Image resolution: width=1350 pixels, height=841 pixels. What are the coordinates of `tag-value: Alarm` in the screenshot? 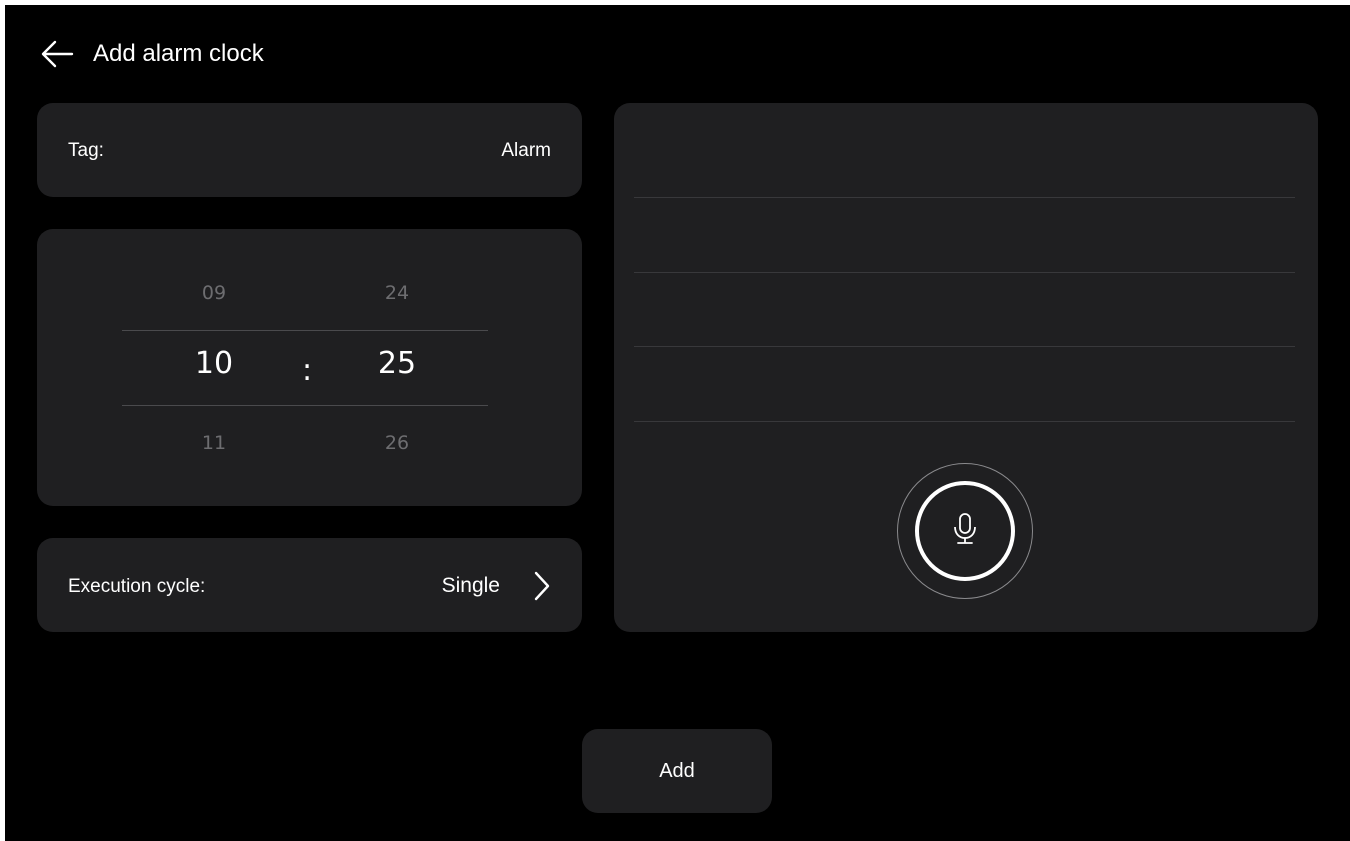 It's located at (526, 150).